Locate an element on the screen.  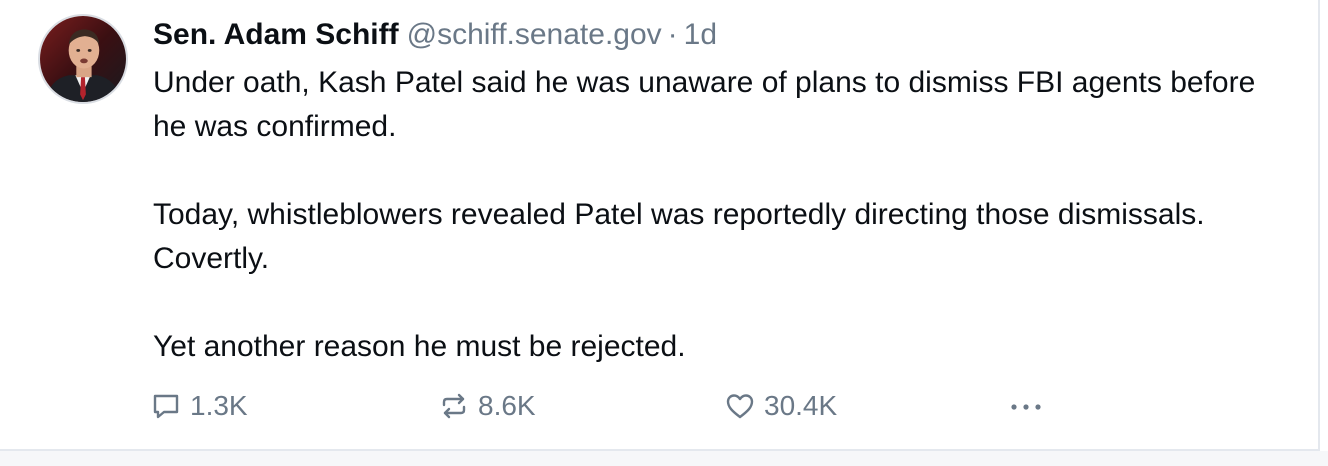
more-icon is located at coordinates (1026, 407).